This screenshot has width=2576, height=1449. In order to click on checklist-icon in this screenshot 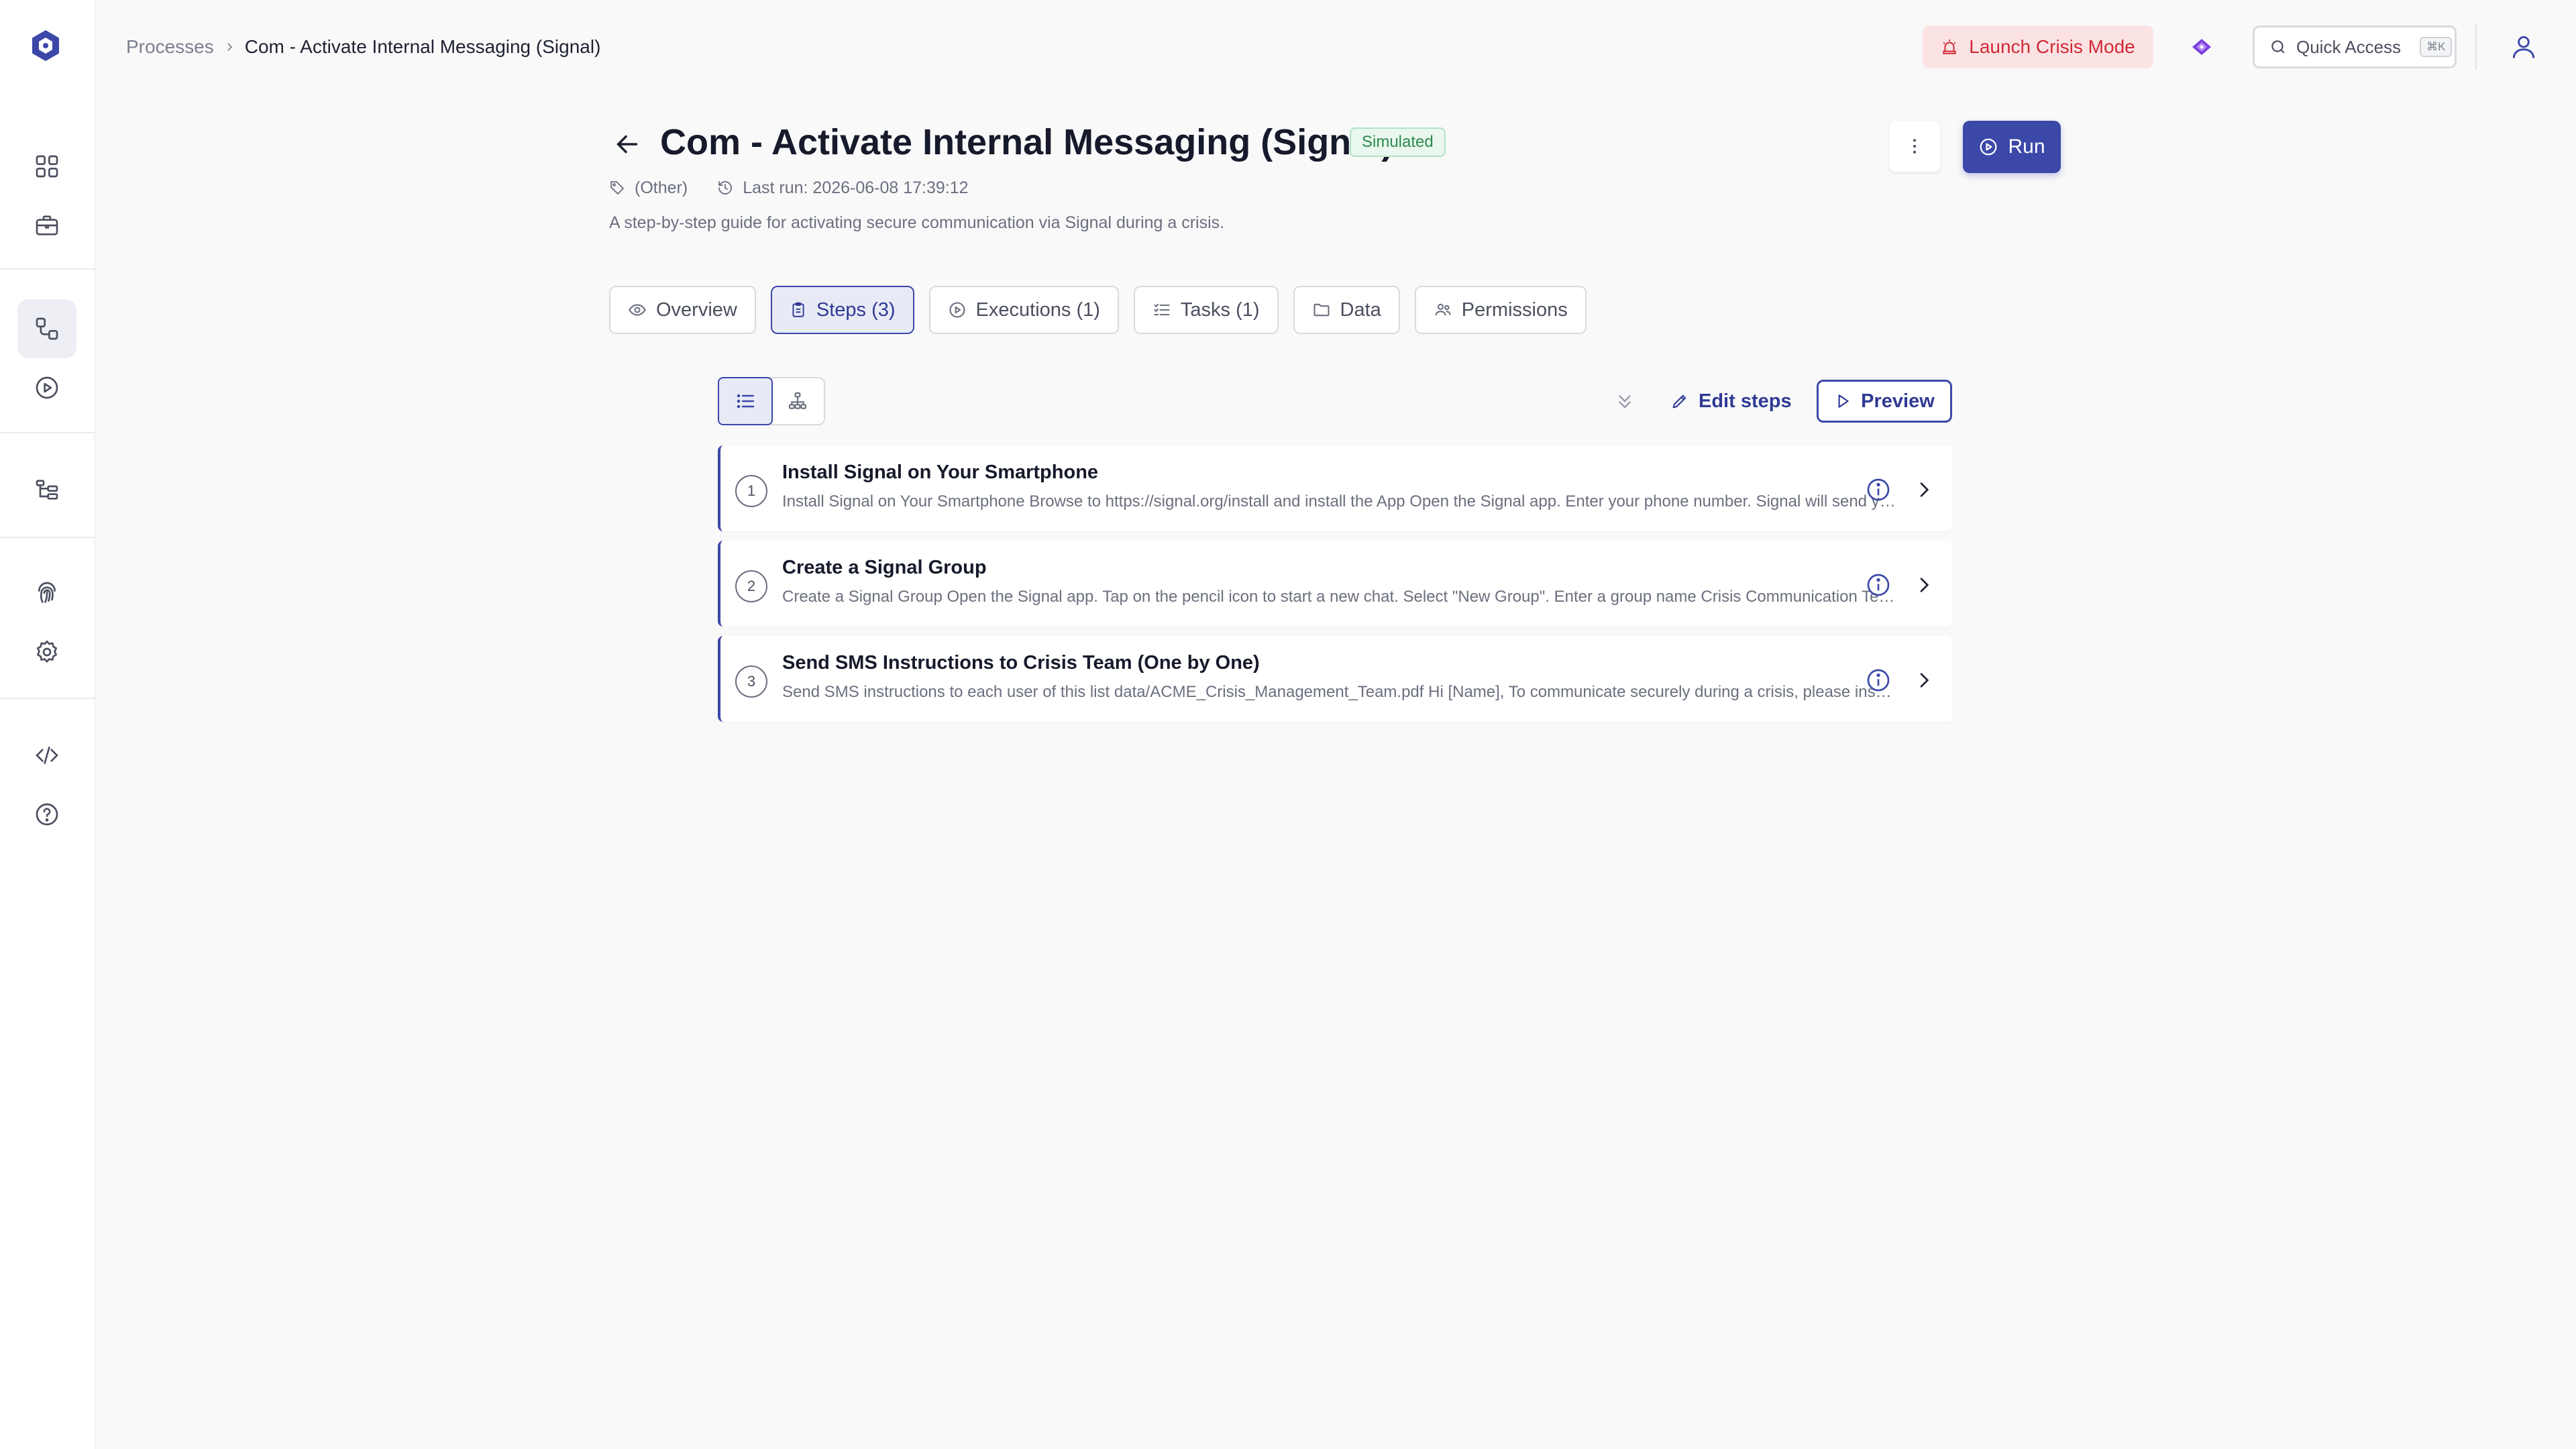, I will do `click(1161, 310)`.